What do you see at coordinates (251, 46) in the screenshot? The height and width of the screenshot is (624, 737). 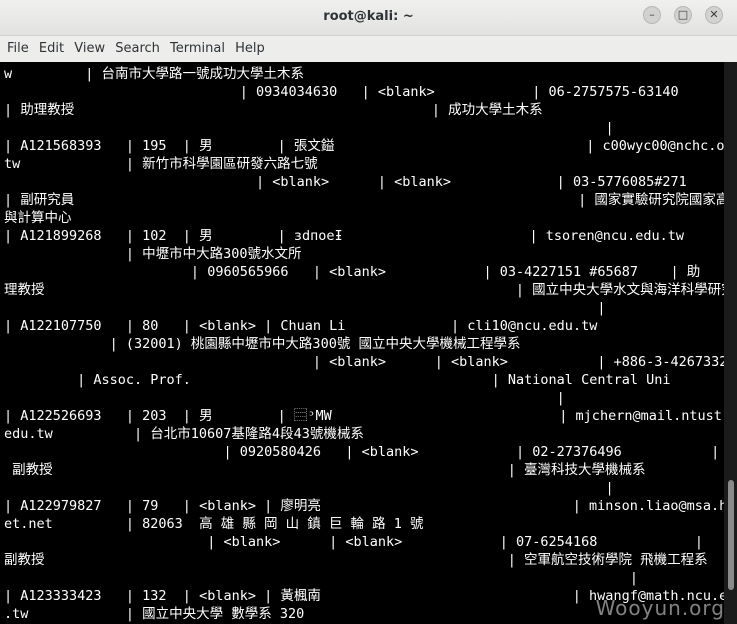 I see `menu-help: Help` at bounding box center [251, 46].